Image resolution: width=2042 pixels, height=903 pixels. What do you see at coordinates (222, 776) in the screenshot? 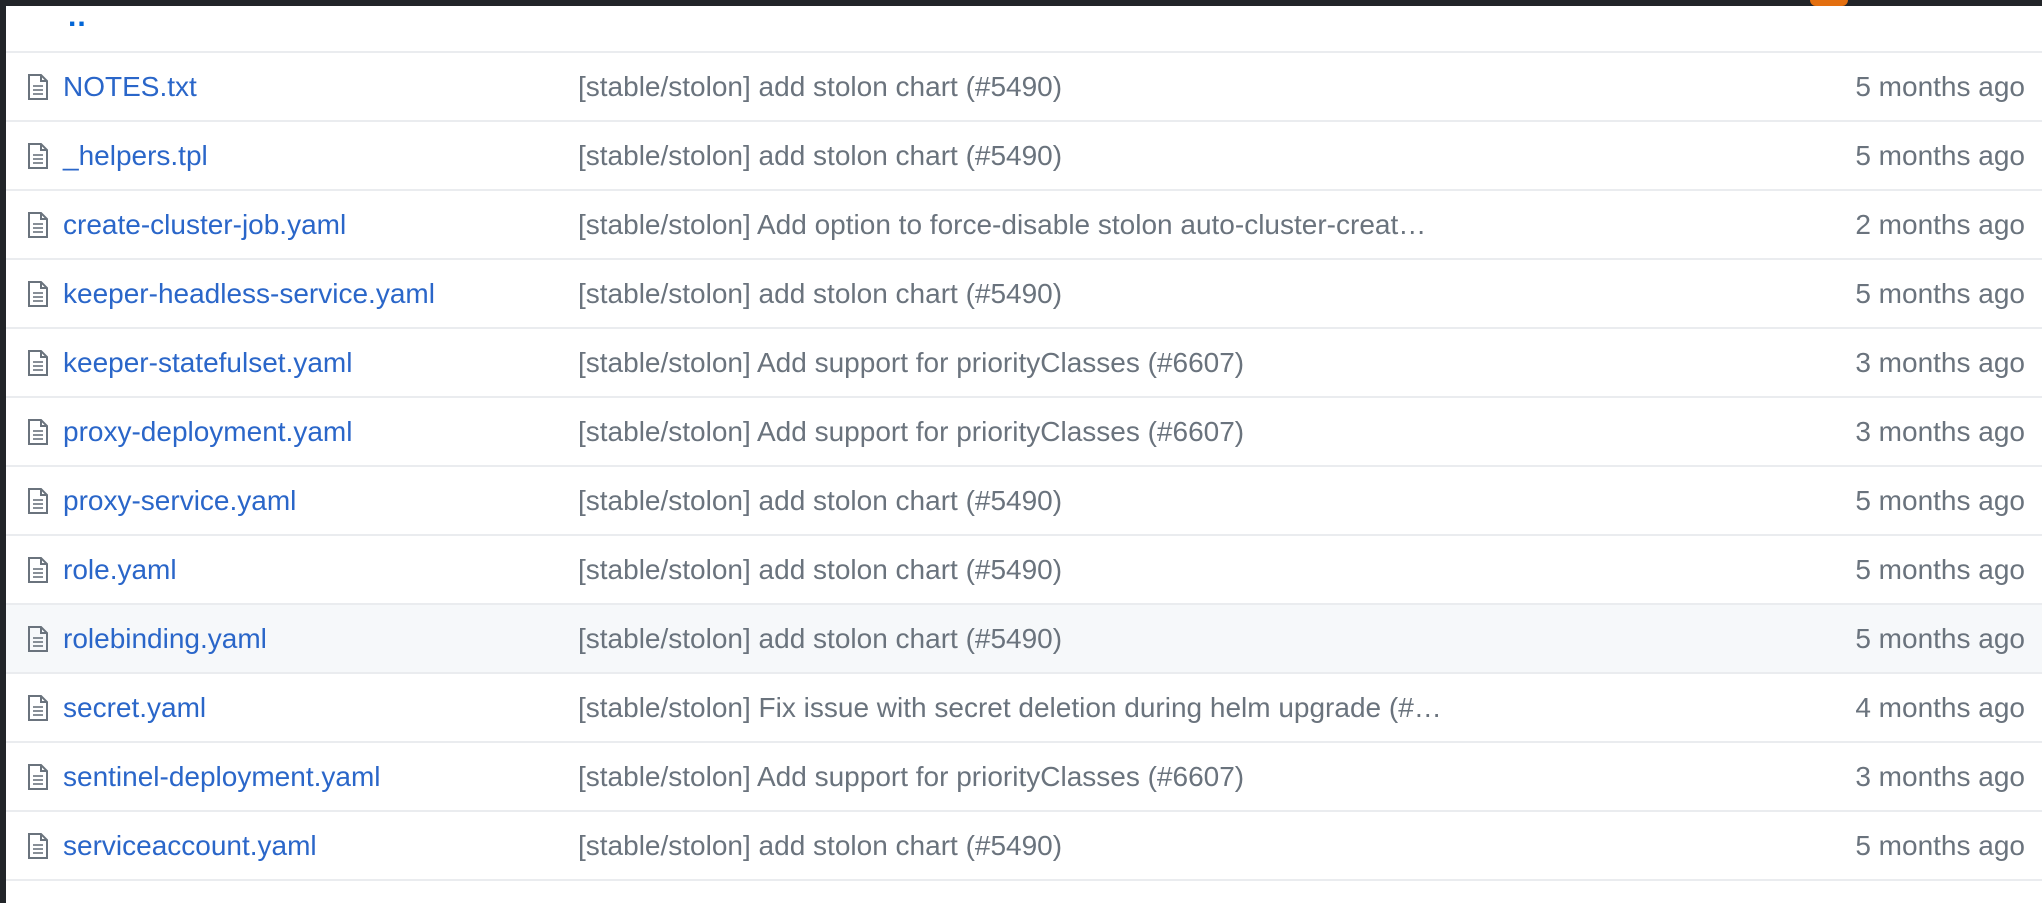
I see `file-name-link: sentinel-deployment.yaml` at bounding box center [222, 776].